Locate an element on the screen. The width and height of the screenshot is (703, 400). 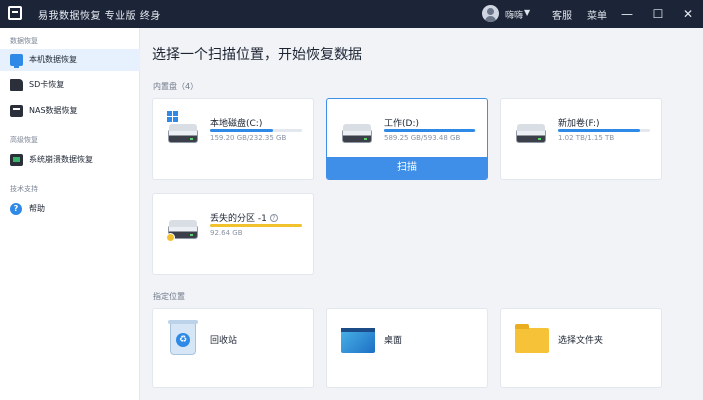
app-logo-icon is located at coordinates (15, 13).